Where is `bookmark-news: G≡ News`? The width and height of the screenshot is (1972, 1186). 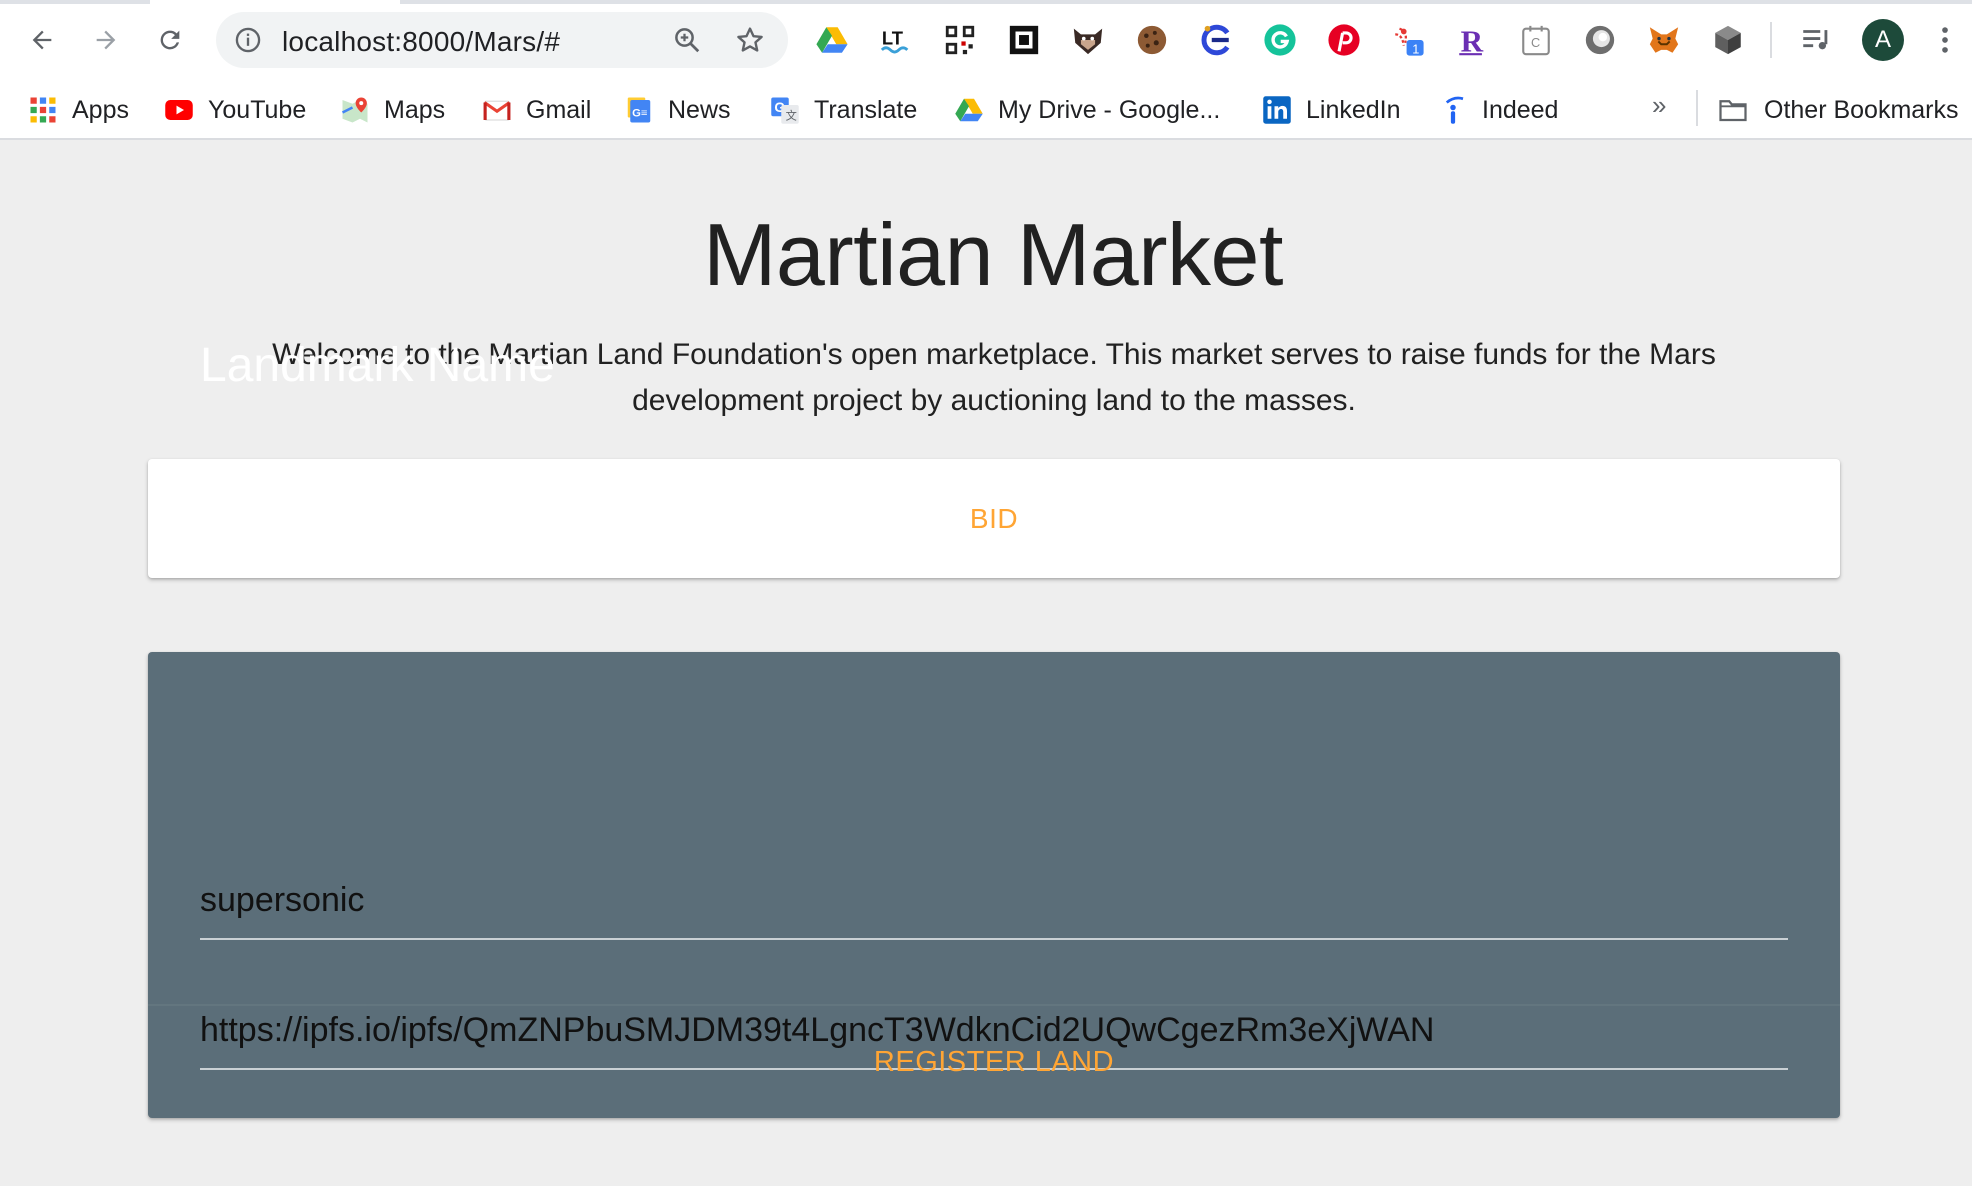 bookmark-news: G≡ News is located at coordinates (677, 110).